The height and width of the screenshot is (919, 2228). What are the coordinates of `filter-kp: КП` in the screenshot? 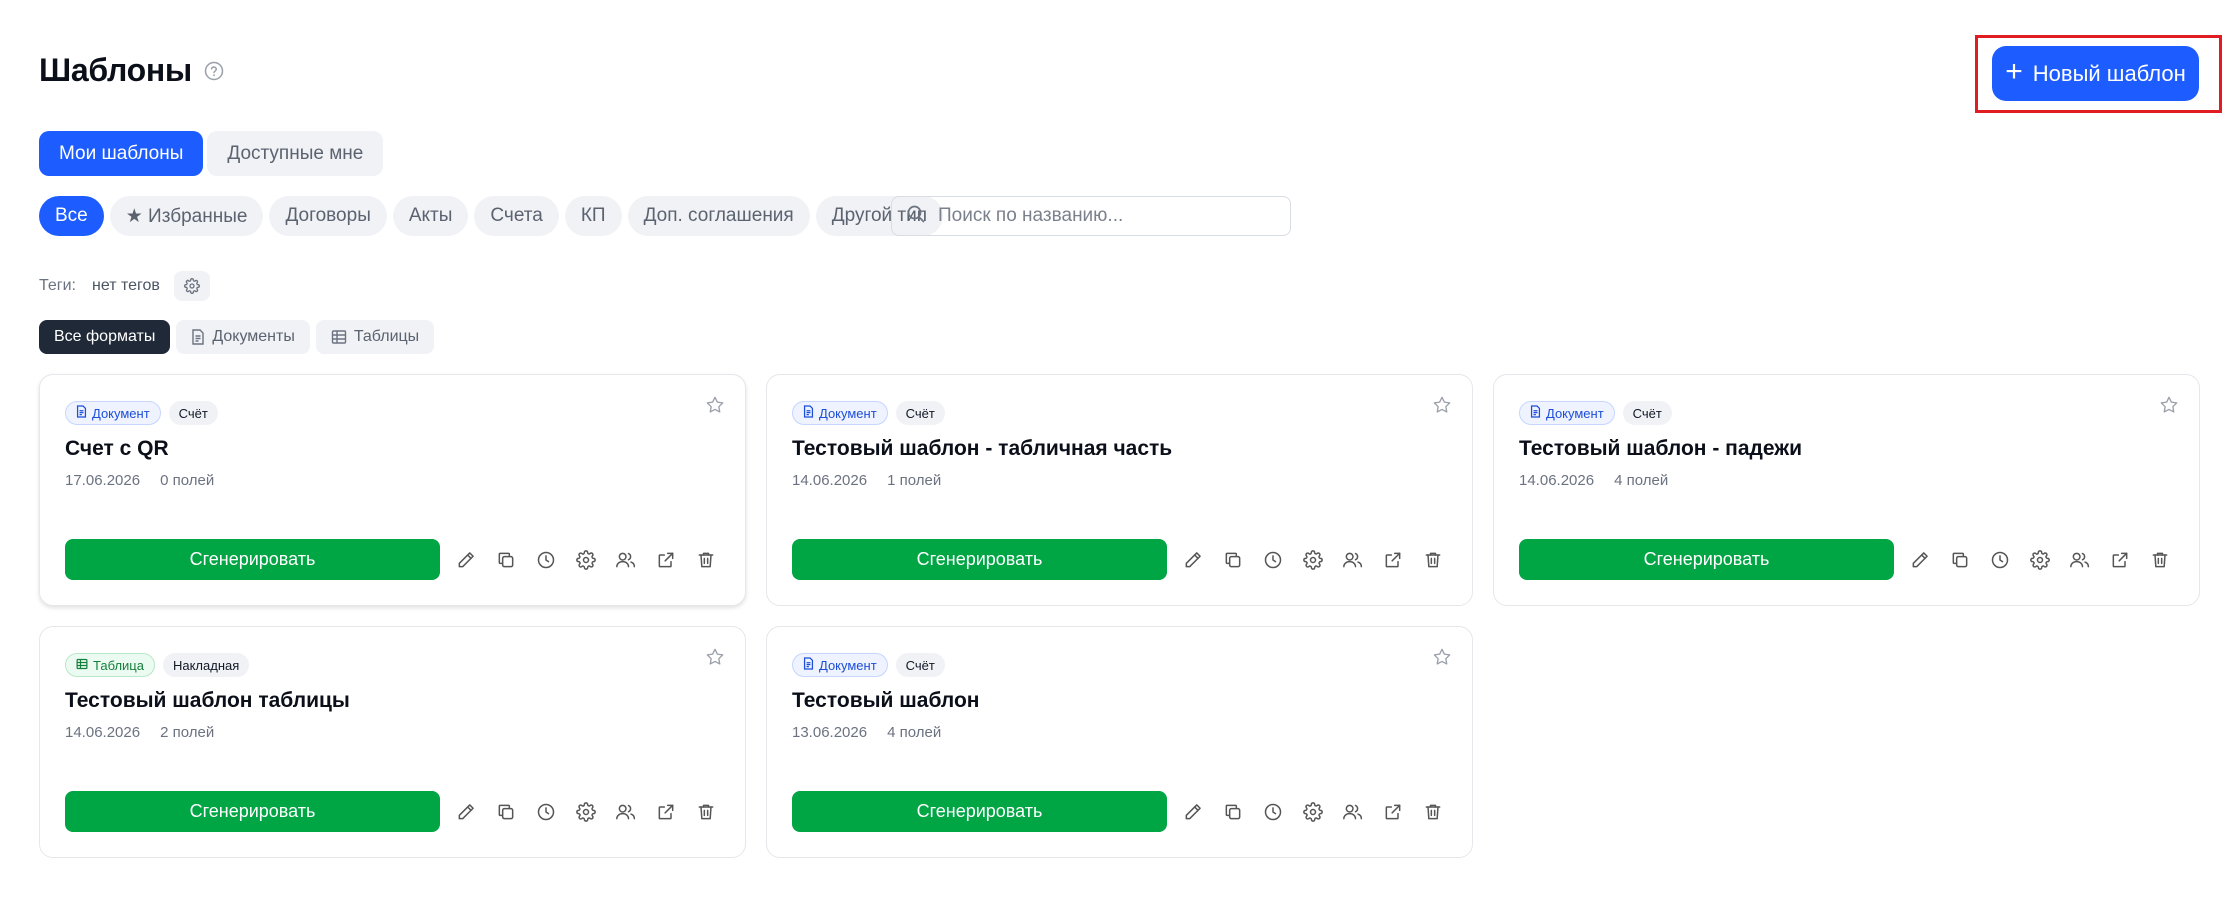 It's located at (593, 216).